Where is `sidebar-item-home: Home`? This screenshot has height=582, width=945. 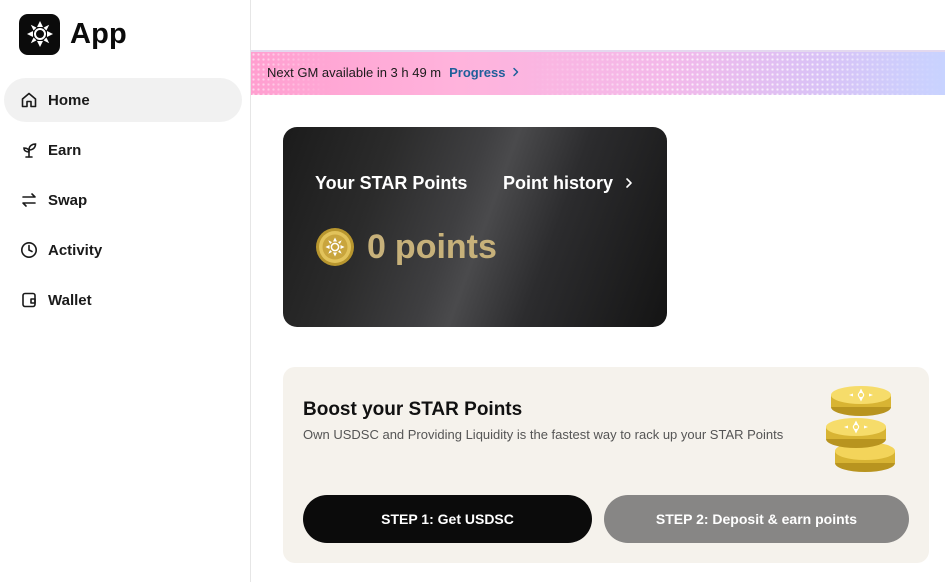
sidebar-item-home: Home is located at coordinates (123, 100).